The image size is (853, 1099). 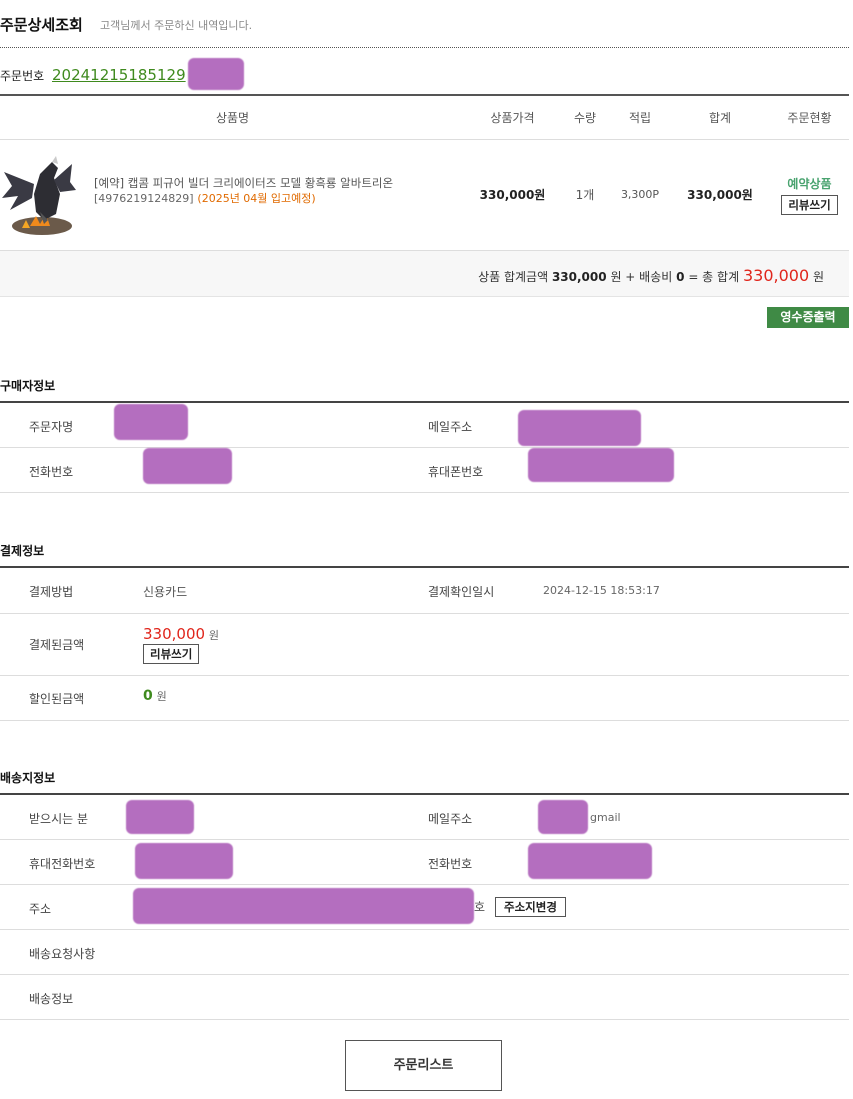 What do you see at coordinates (720, 195) in the screenshot?
I see `product-total: 330,000원` at bounding box center [720, 195].